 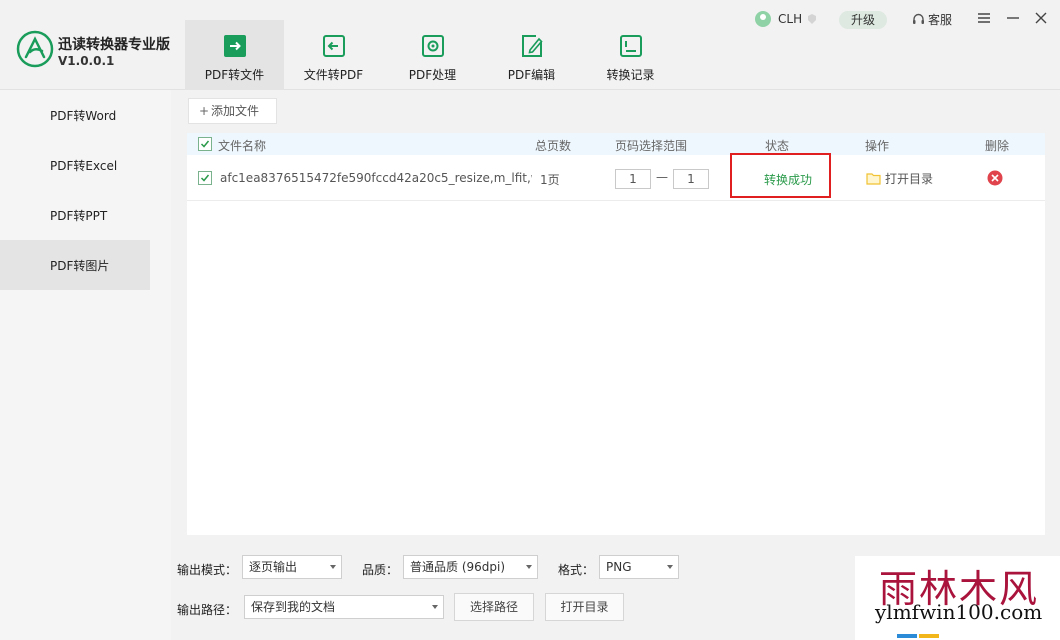 What do you see at coordinates (1041, 18) in the screenshot?
I see `close-icon` at bounding box center [1041, 18].